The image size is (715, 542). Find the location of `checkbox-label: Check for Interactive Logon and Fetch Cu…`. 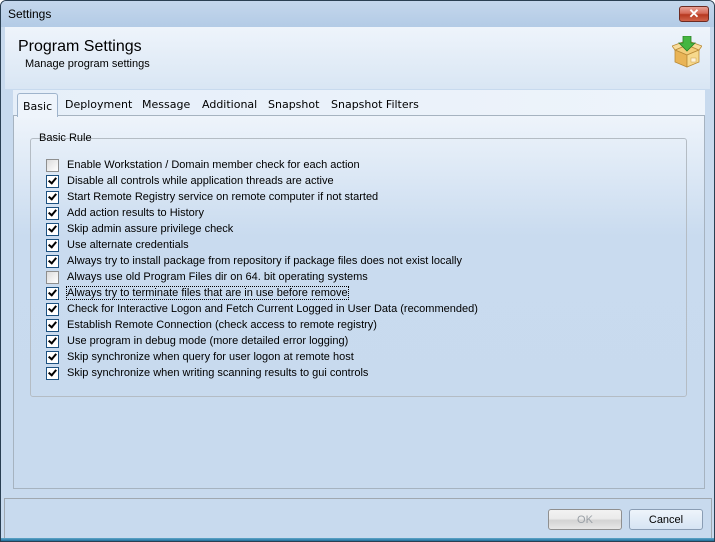

checkbox-label: Check for Interactive Logon and Fetch Cu… is located at coordinates (272, 309).